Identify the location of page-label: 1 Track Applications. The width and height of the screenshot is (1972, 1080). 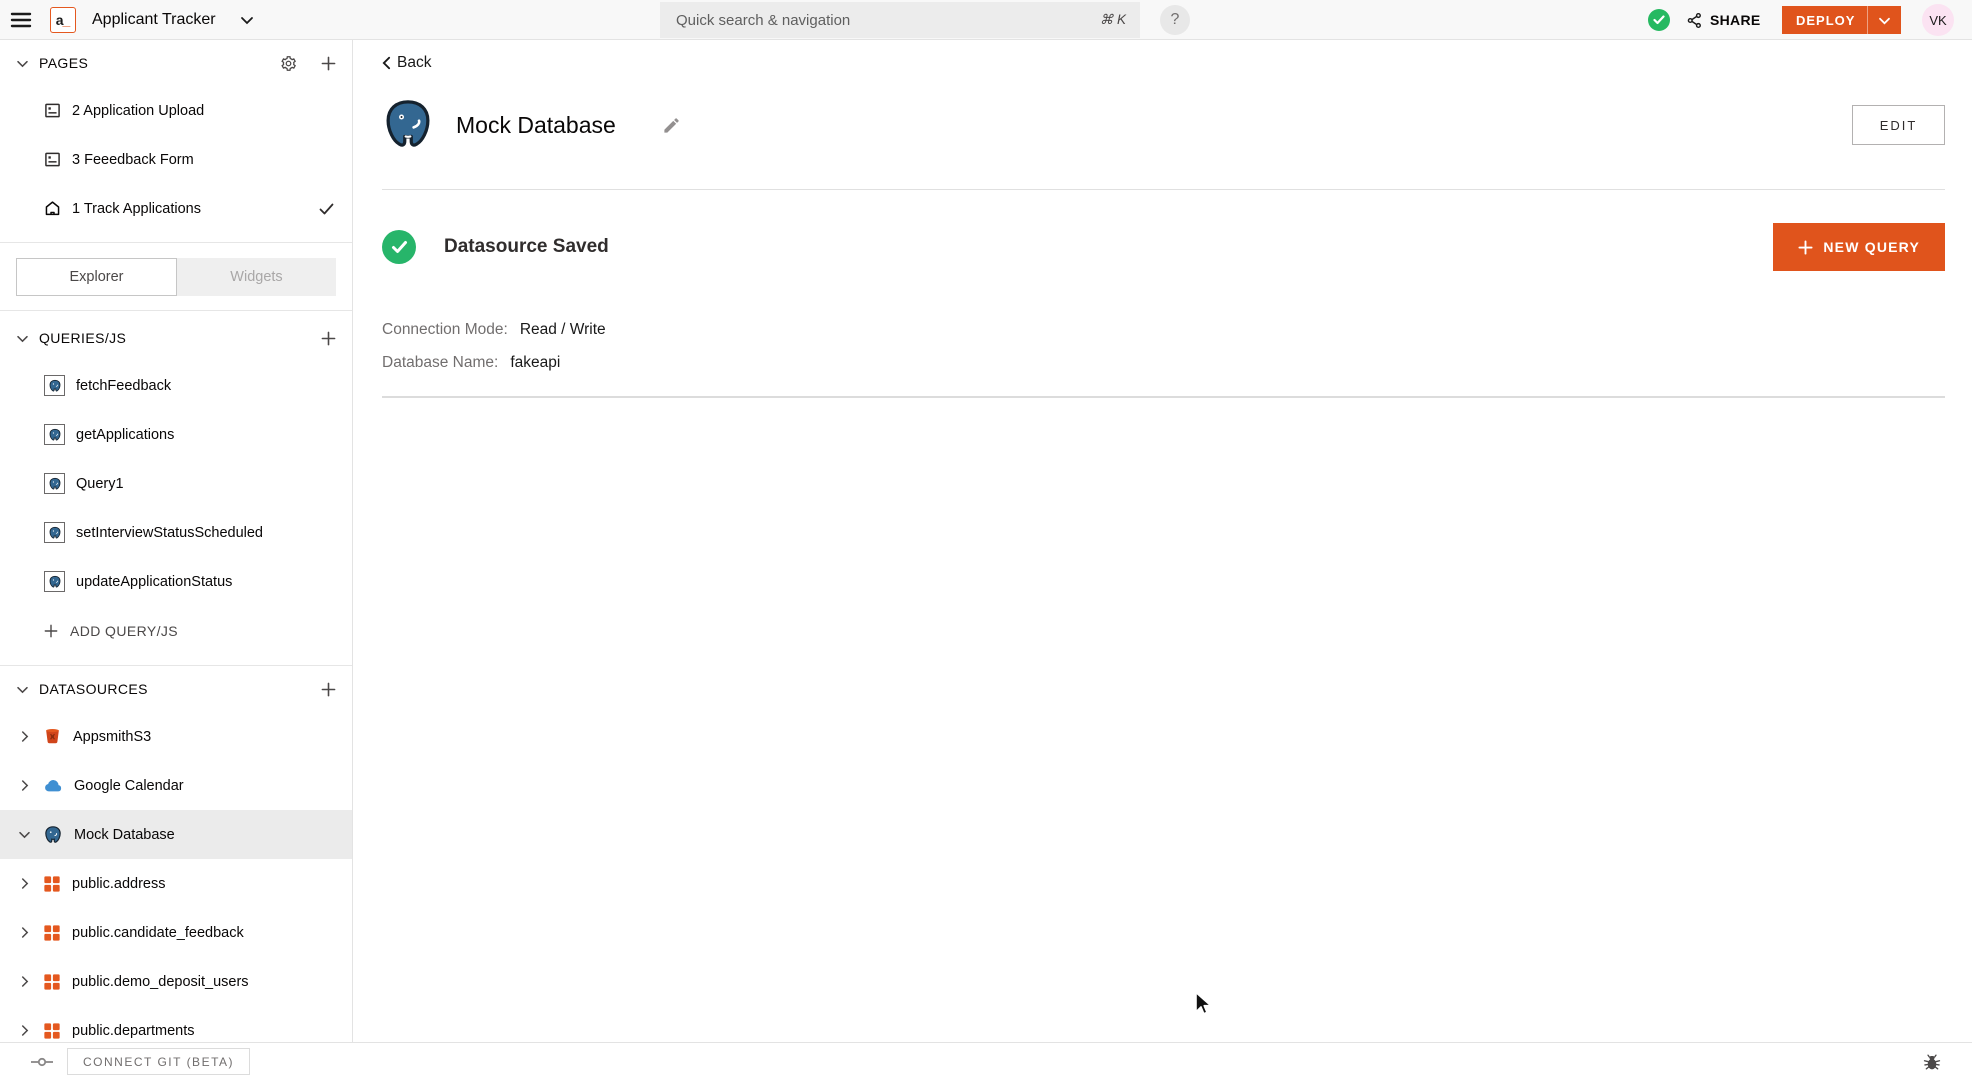
(136, 208).